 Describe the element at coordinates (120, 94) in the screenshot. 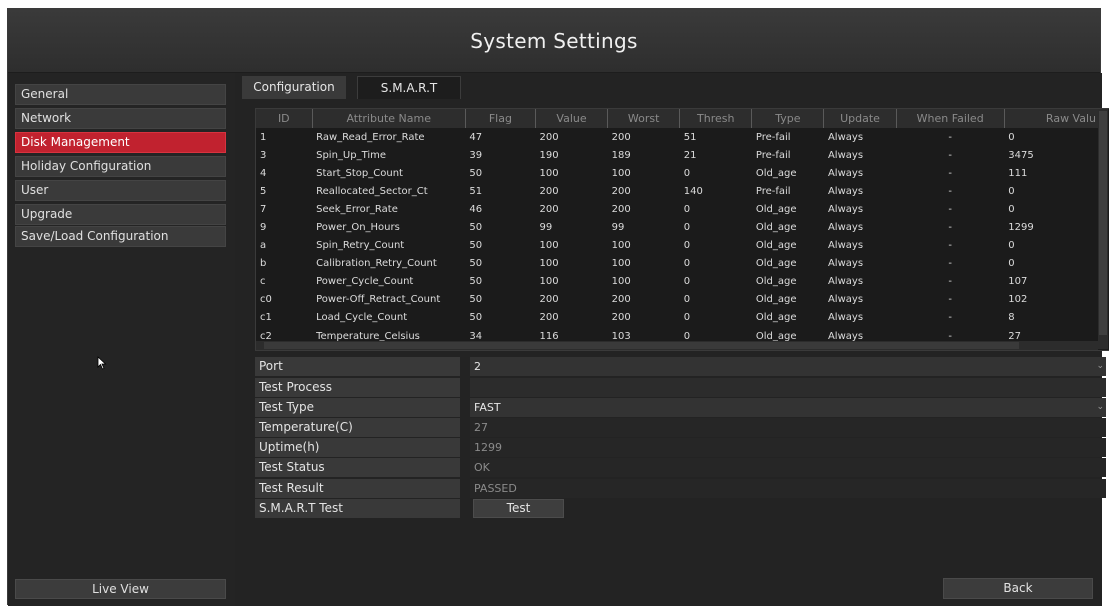

I see `sidebar-item-general: General` at that location.